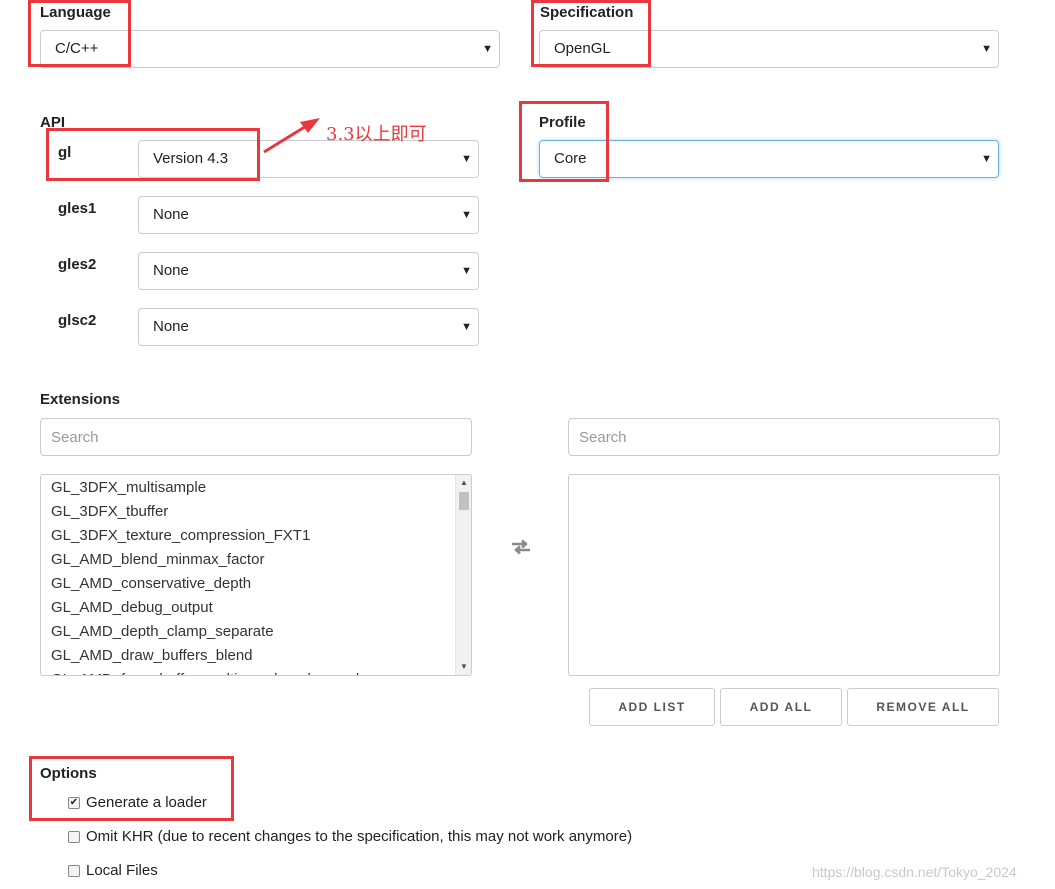 Image resolution: width=1055 pixels, height=889 pixels. What do you see at coordinates (256, 437) in the screenshot?
I see `extensions-available-search-input` at bounding box center [256, 437].